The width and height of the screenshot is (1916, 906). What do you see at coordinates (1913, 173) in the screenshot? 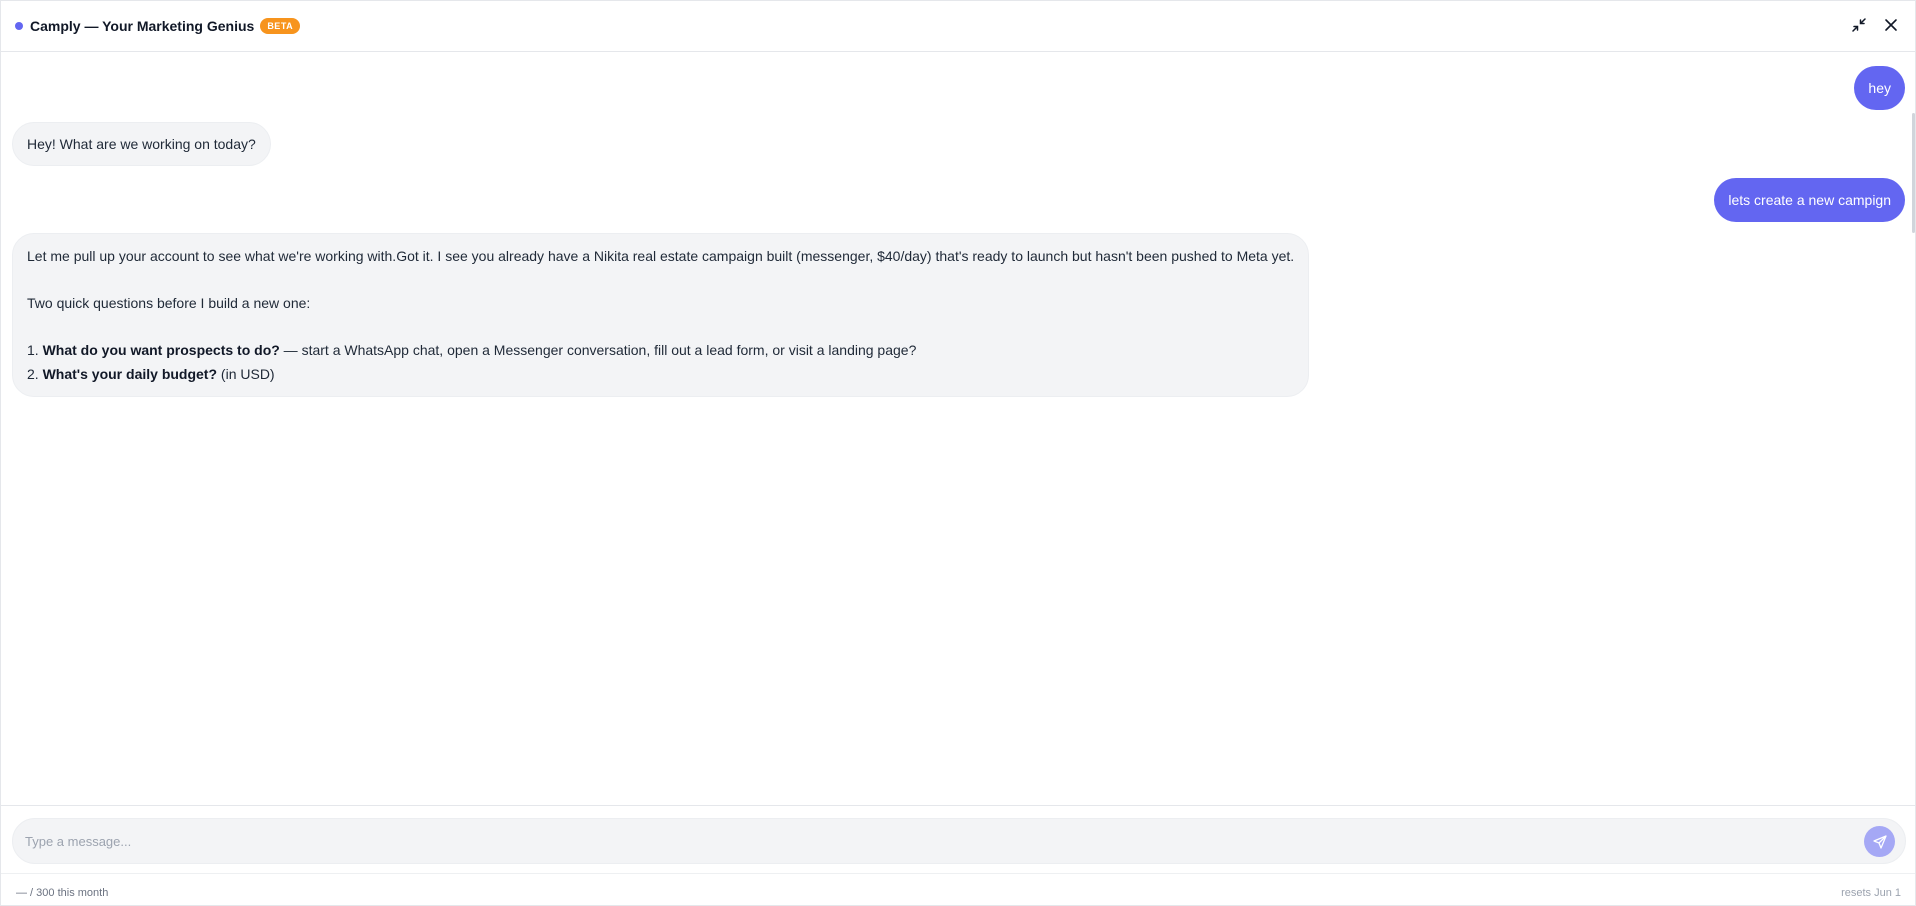
I see `scrollbar-thumb` at bounding box center [1913, 173].